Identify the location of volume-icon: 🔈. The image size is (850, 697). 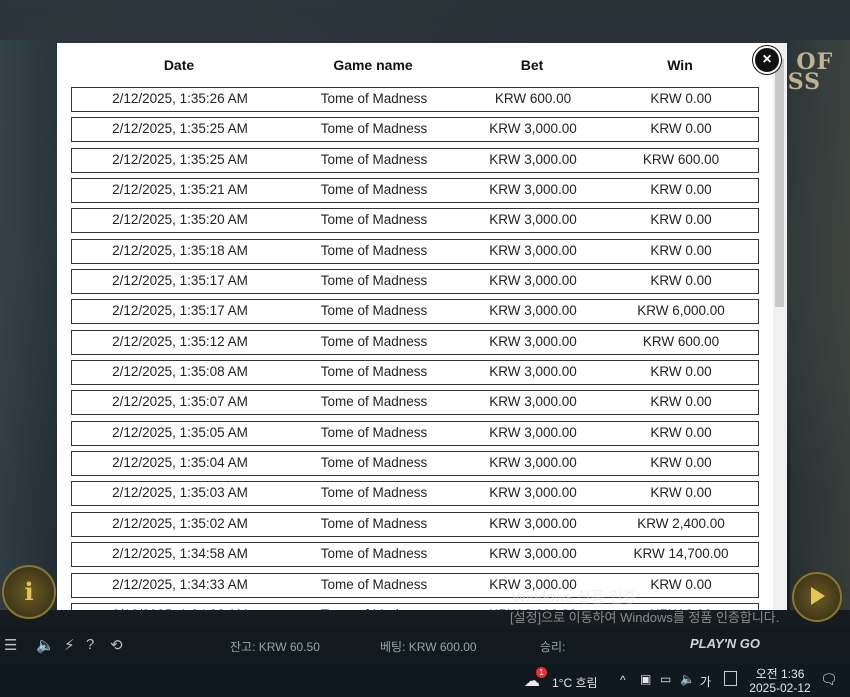
(687, 679).